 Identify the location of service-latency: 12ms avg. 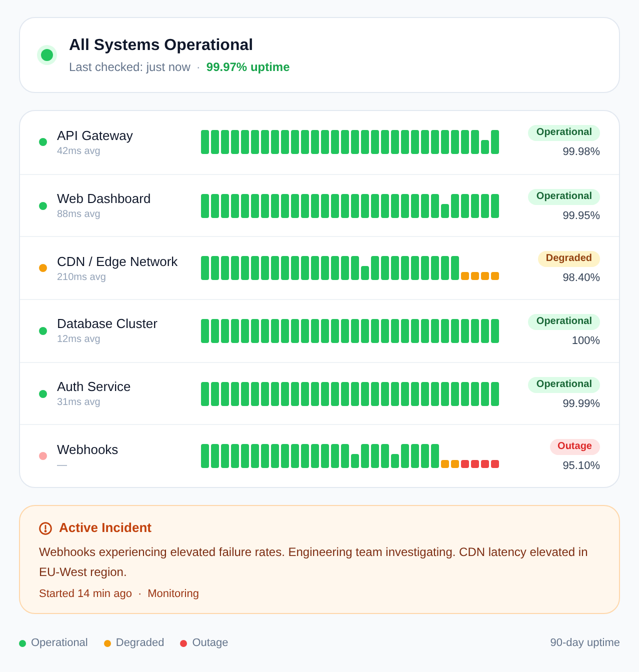
(79, 339).